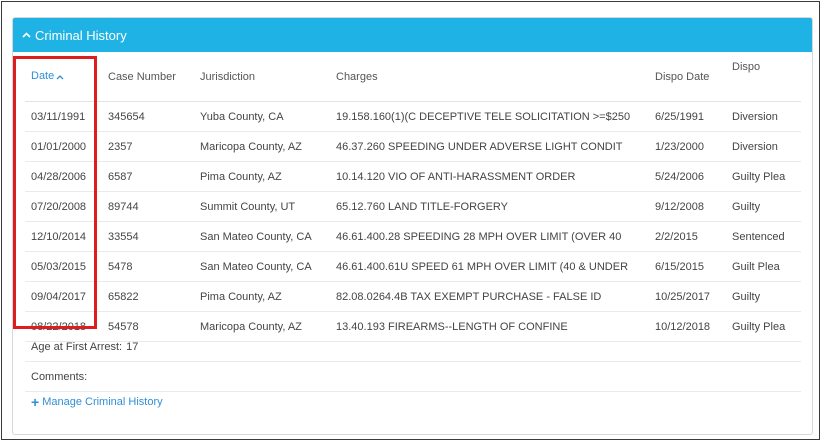  Describe the element at coordinates (81, 35) in the screenshot. I see `panel-title: Criminal History` at that location.